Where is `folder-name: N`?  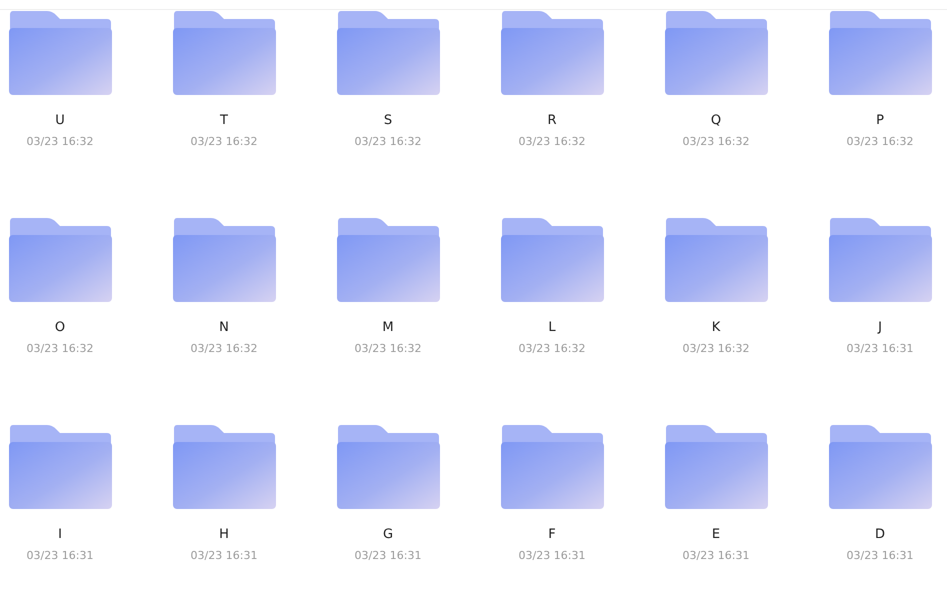
folder-name: N is located at coordinates (224, 328).